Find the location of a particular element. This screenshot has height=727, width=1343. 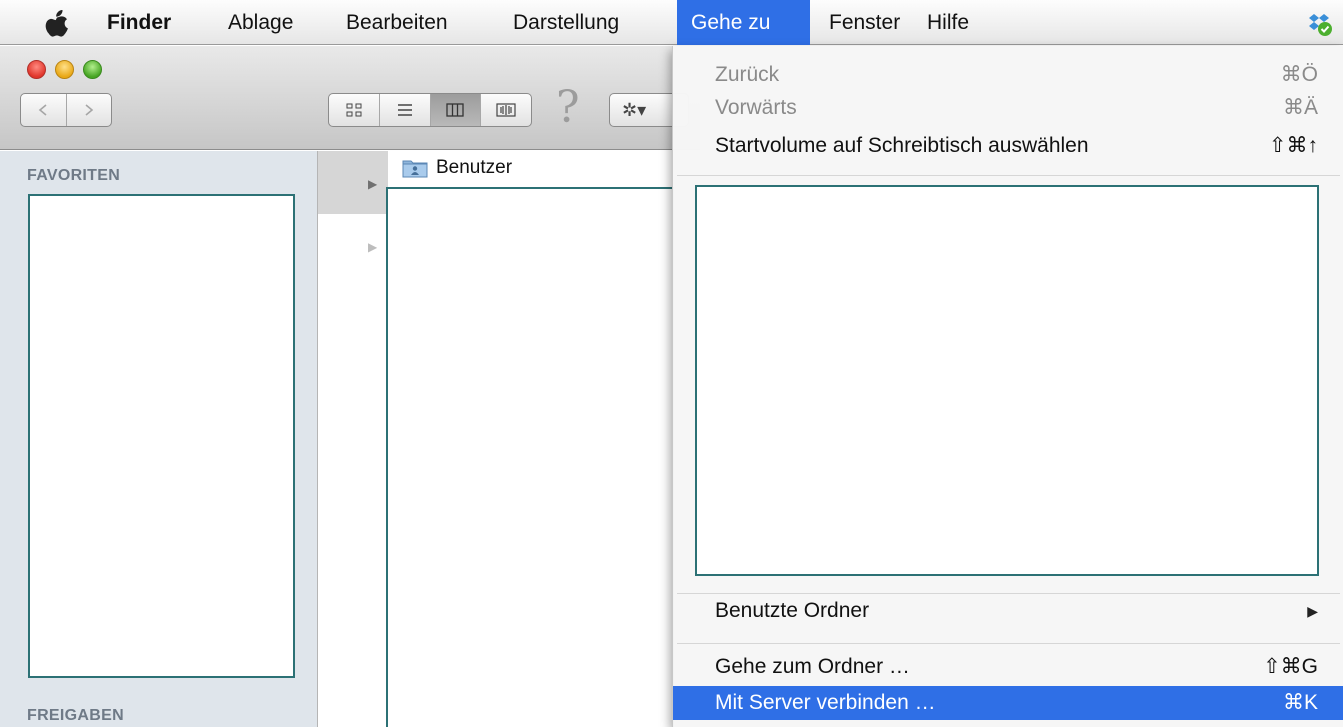

folder-row-benutzer: Benutzer is located at coordinates (457, 168).